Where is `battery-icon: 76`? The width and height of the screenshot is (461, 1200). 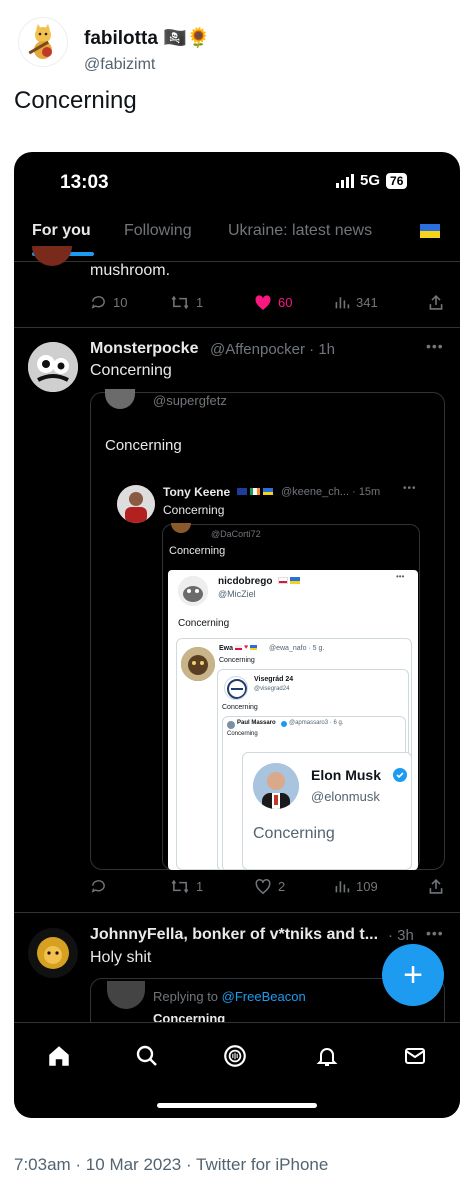 battery-icon: 76 is located at coordinates (397, 180).